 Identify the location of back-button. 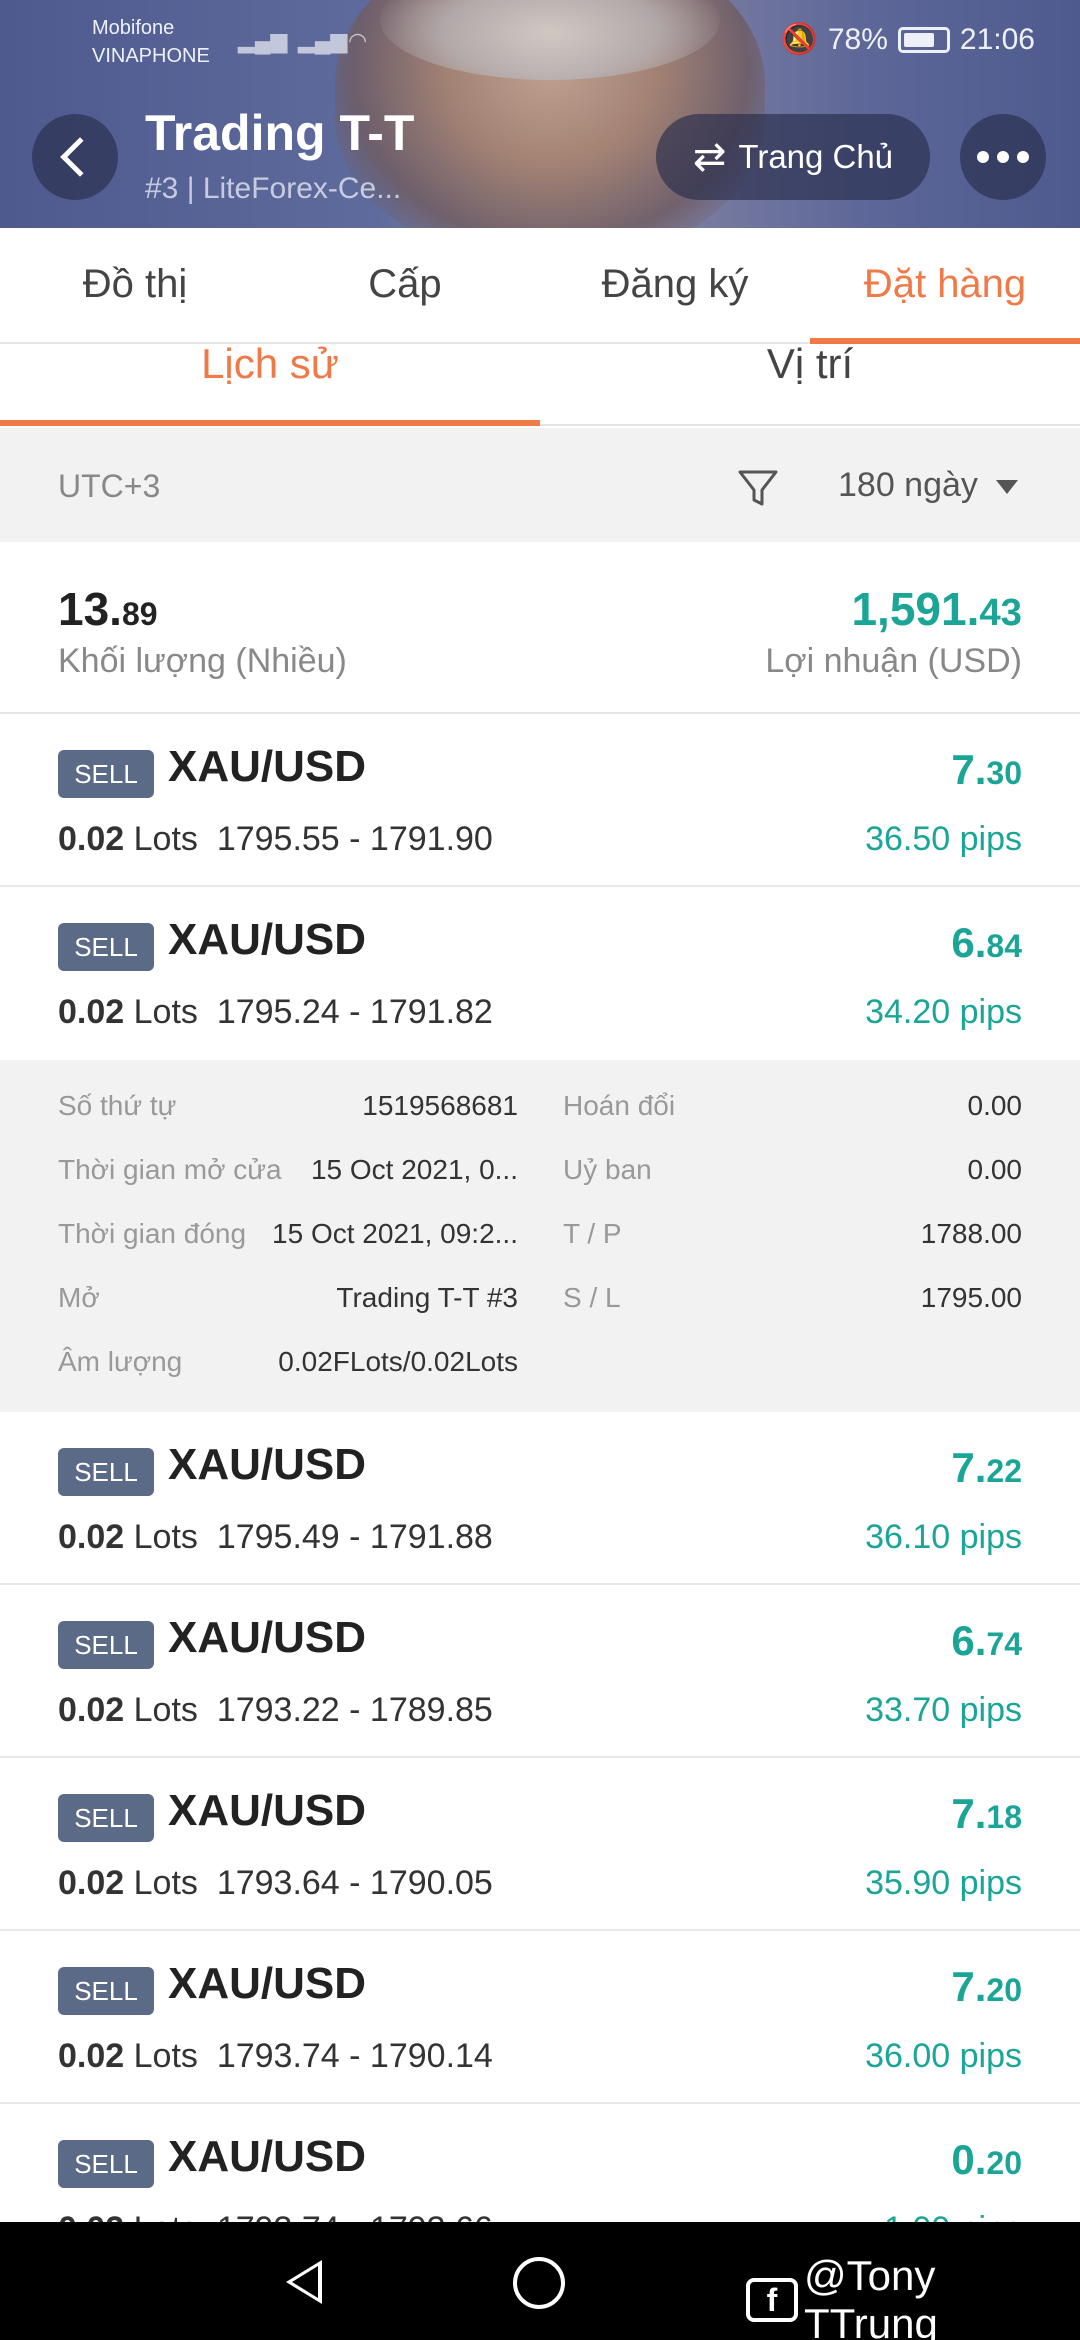
(75, 157).